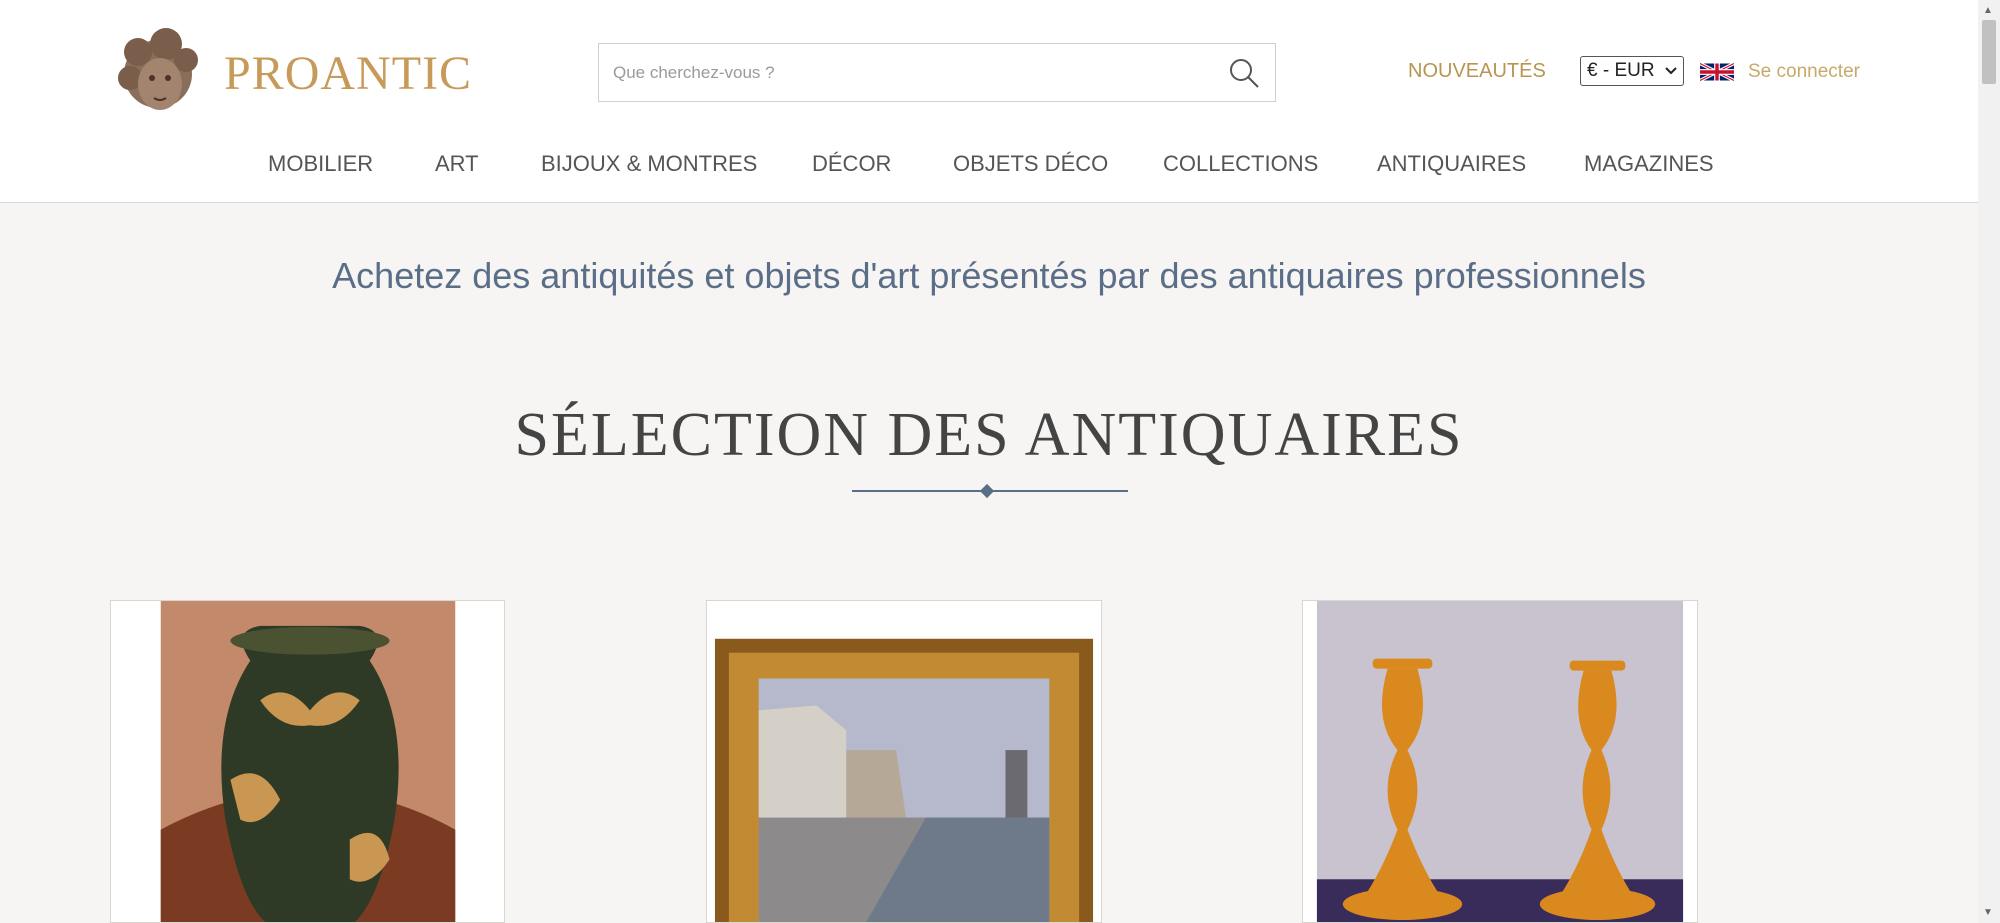 This screenshot has width=2000, height=923. I want to click on framed-painting-image, so click(904, 761).